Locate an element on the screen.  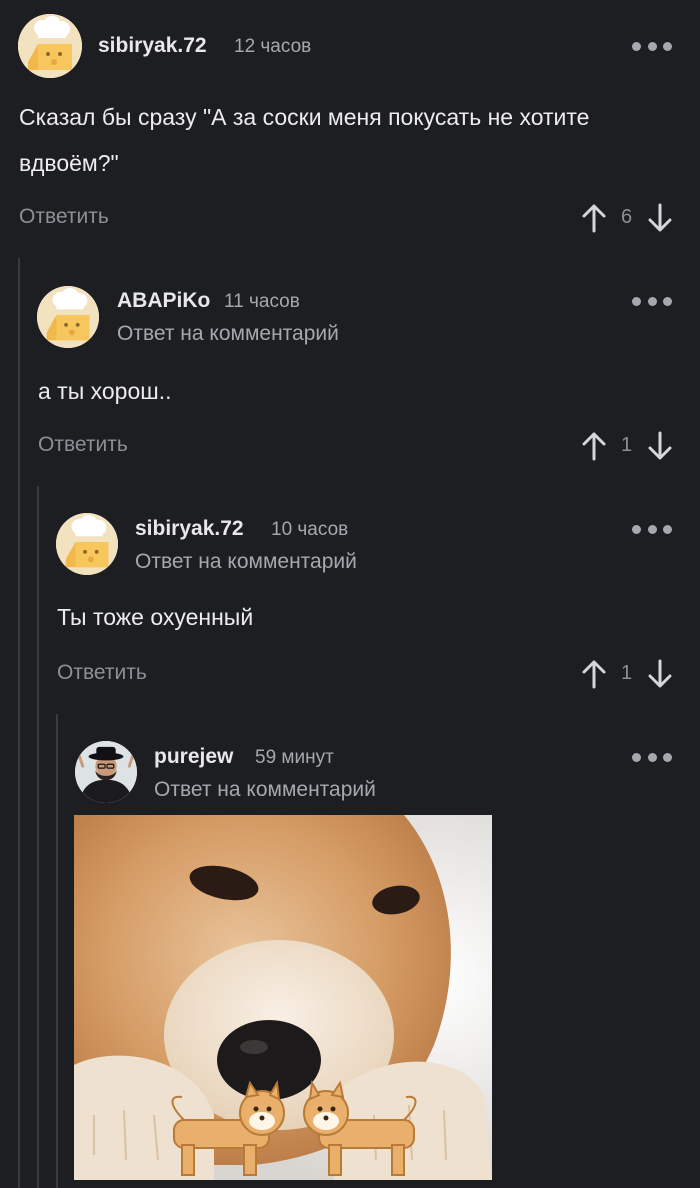
user-photo-avatar-icon is located at coordinates (106, 772).